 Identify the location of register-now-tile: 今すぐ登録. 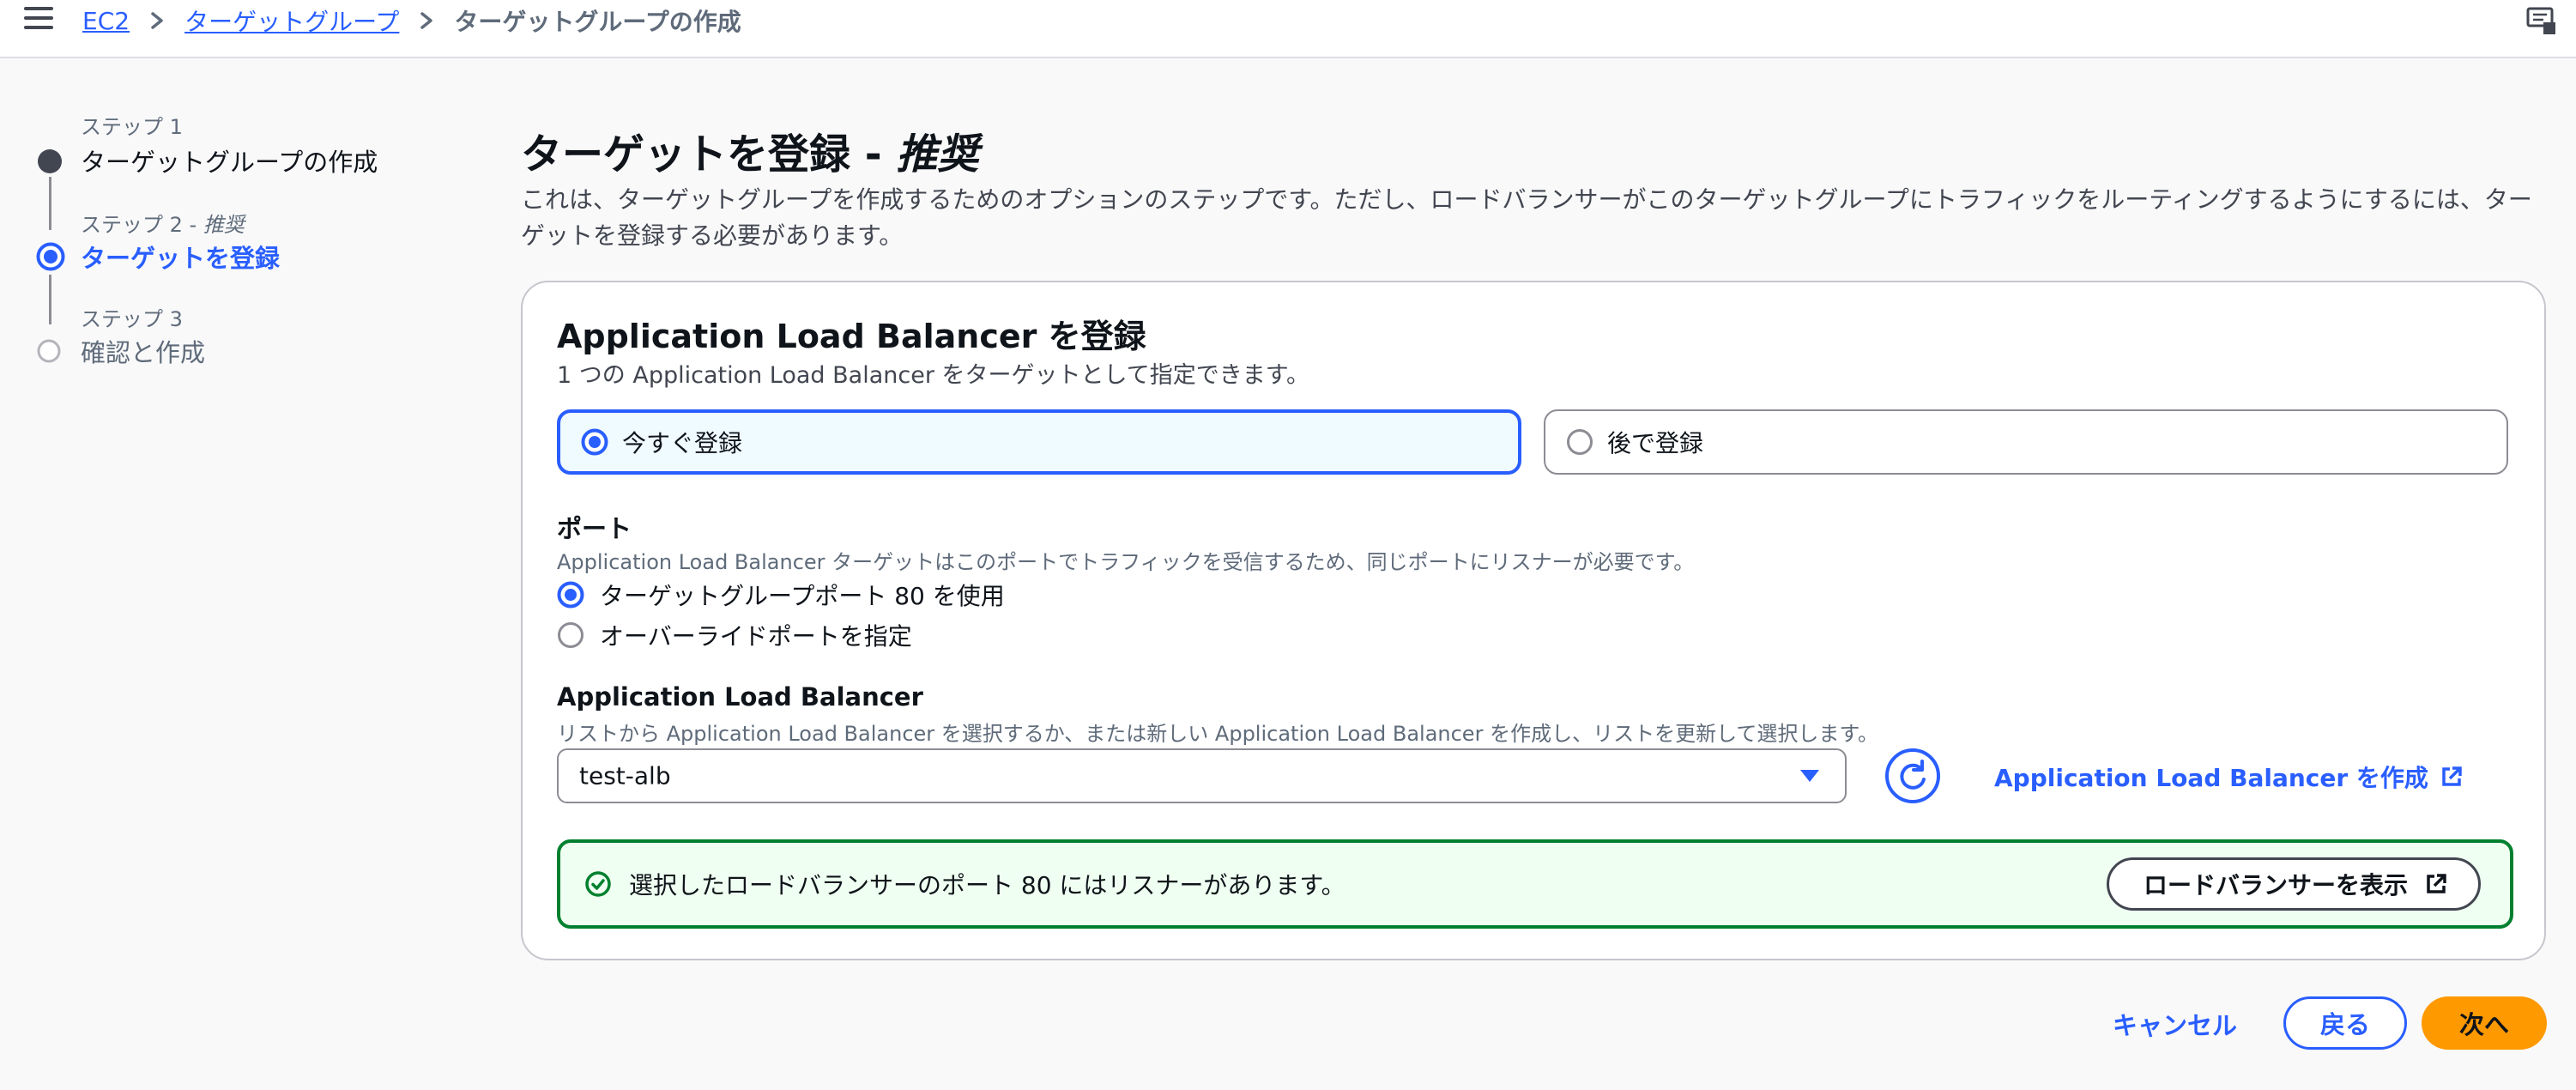
(1039, 442).